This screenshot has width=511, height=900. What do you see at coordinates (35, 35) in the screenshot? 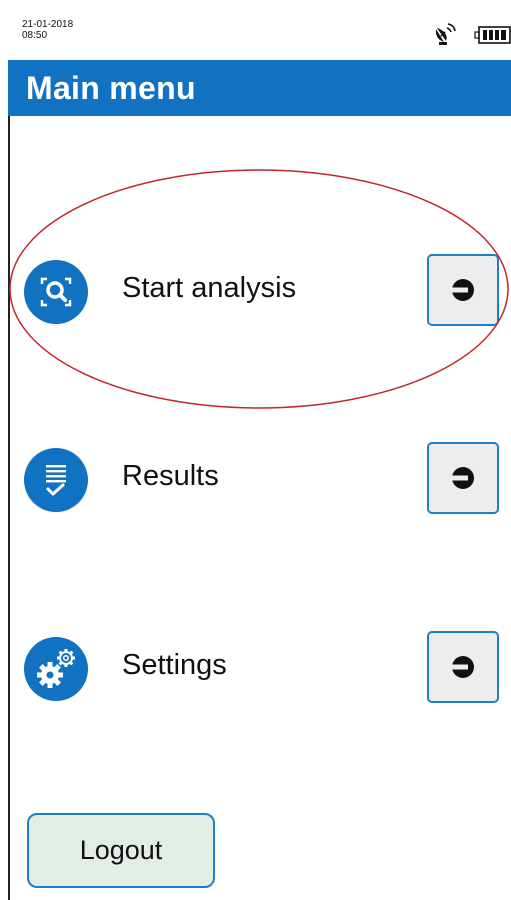
I see `status-time: 08:50` at bounding box center [35, 35].